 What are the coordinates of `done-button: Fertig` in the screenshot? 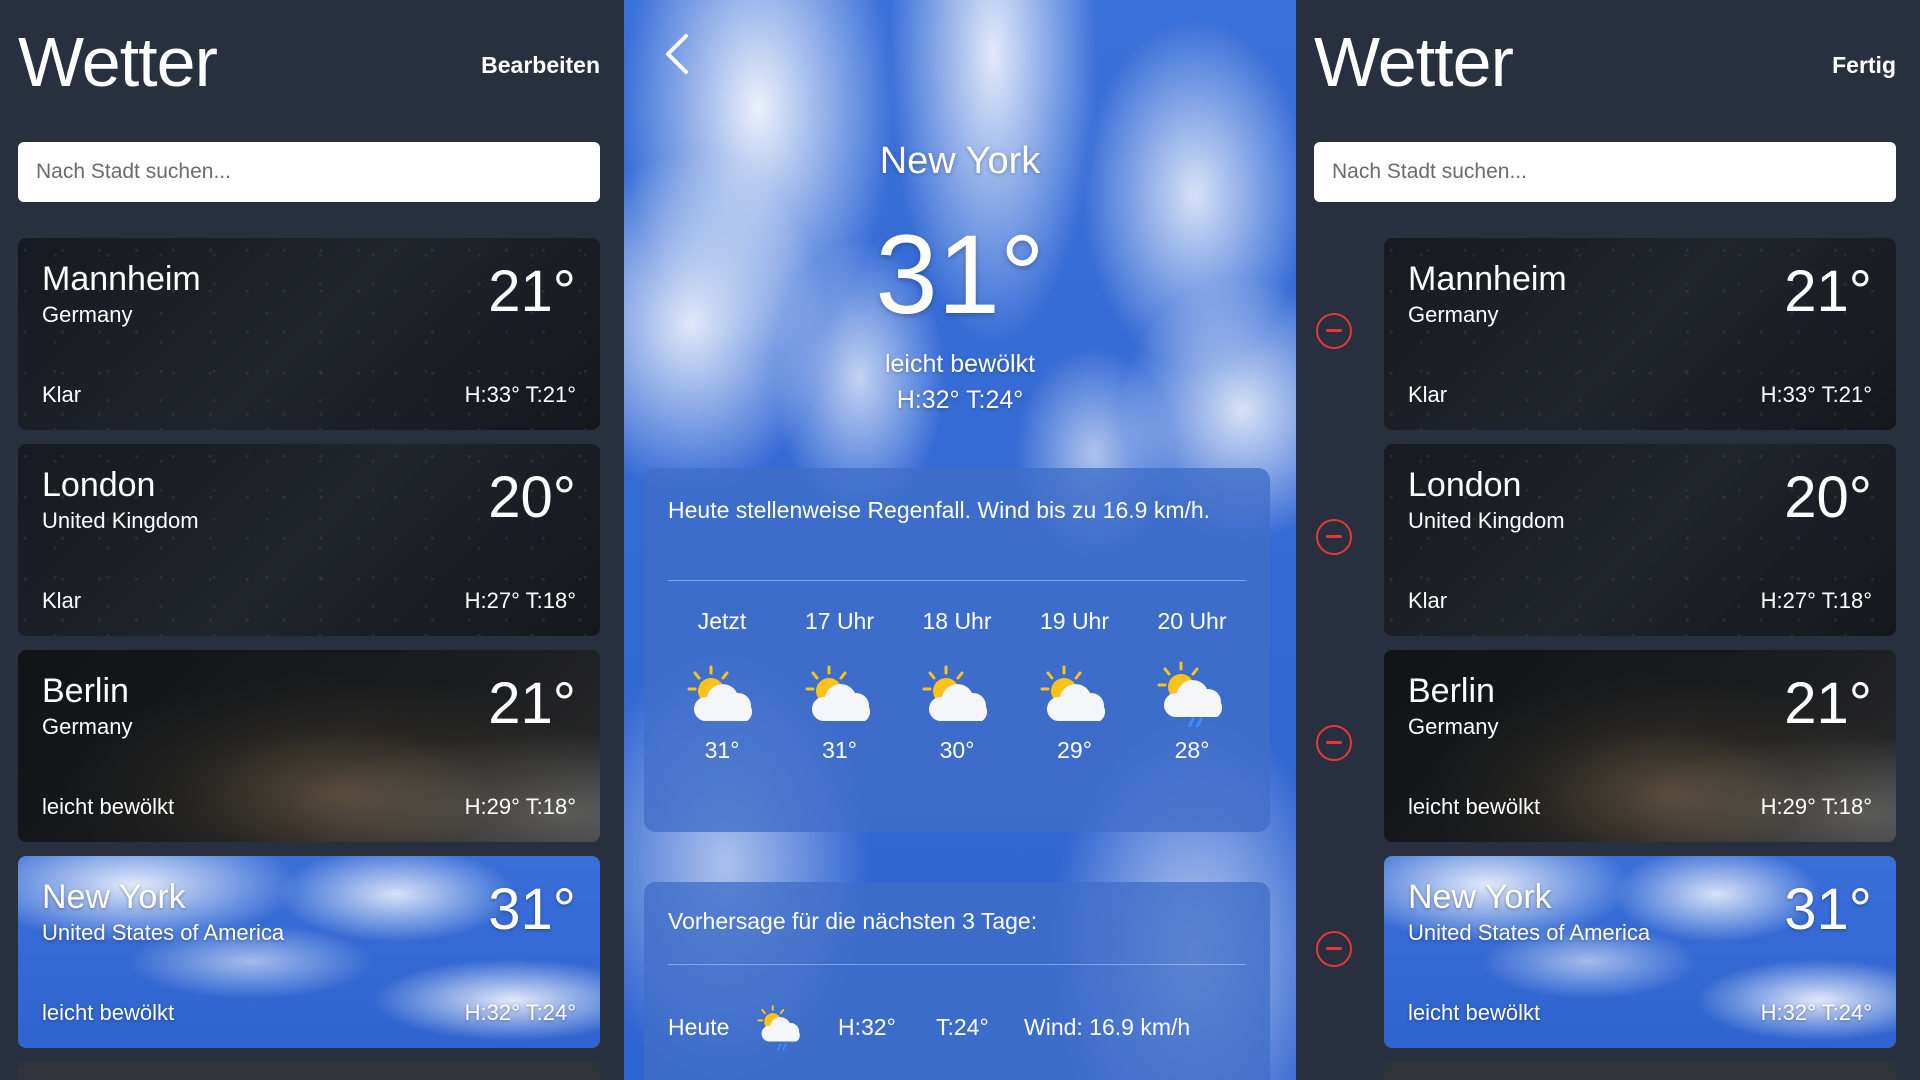 It's located at (1864, 65).